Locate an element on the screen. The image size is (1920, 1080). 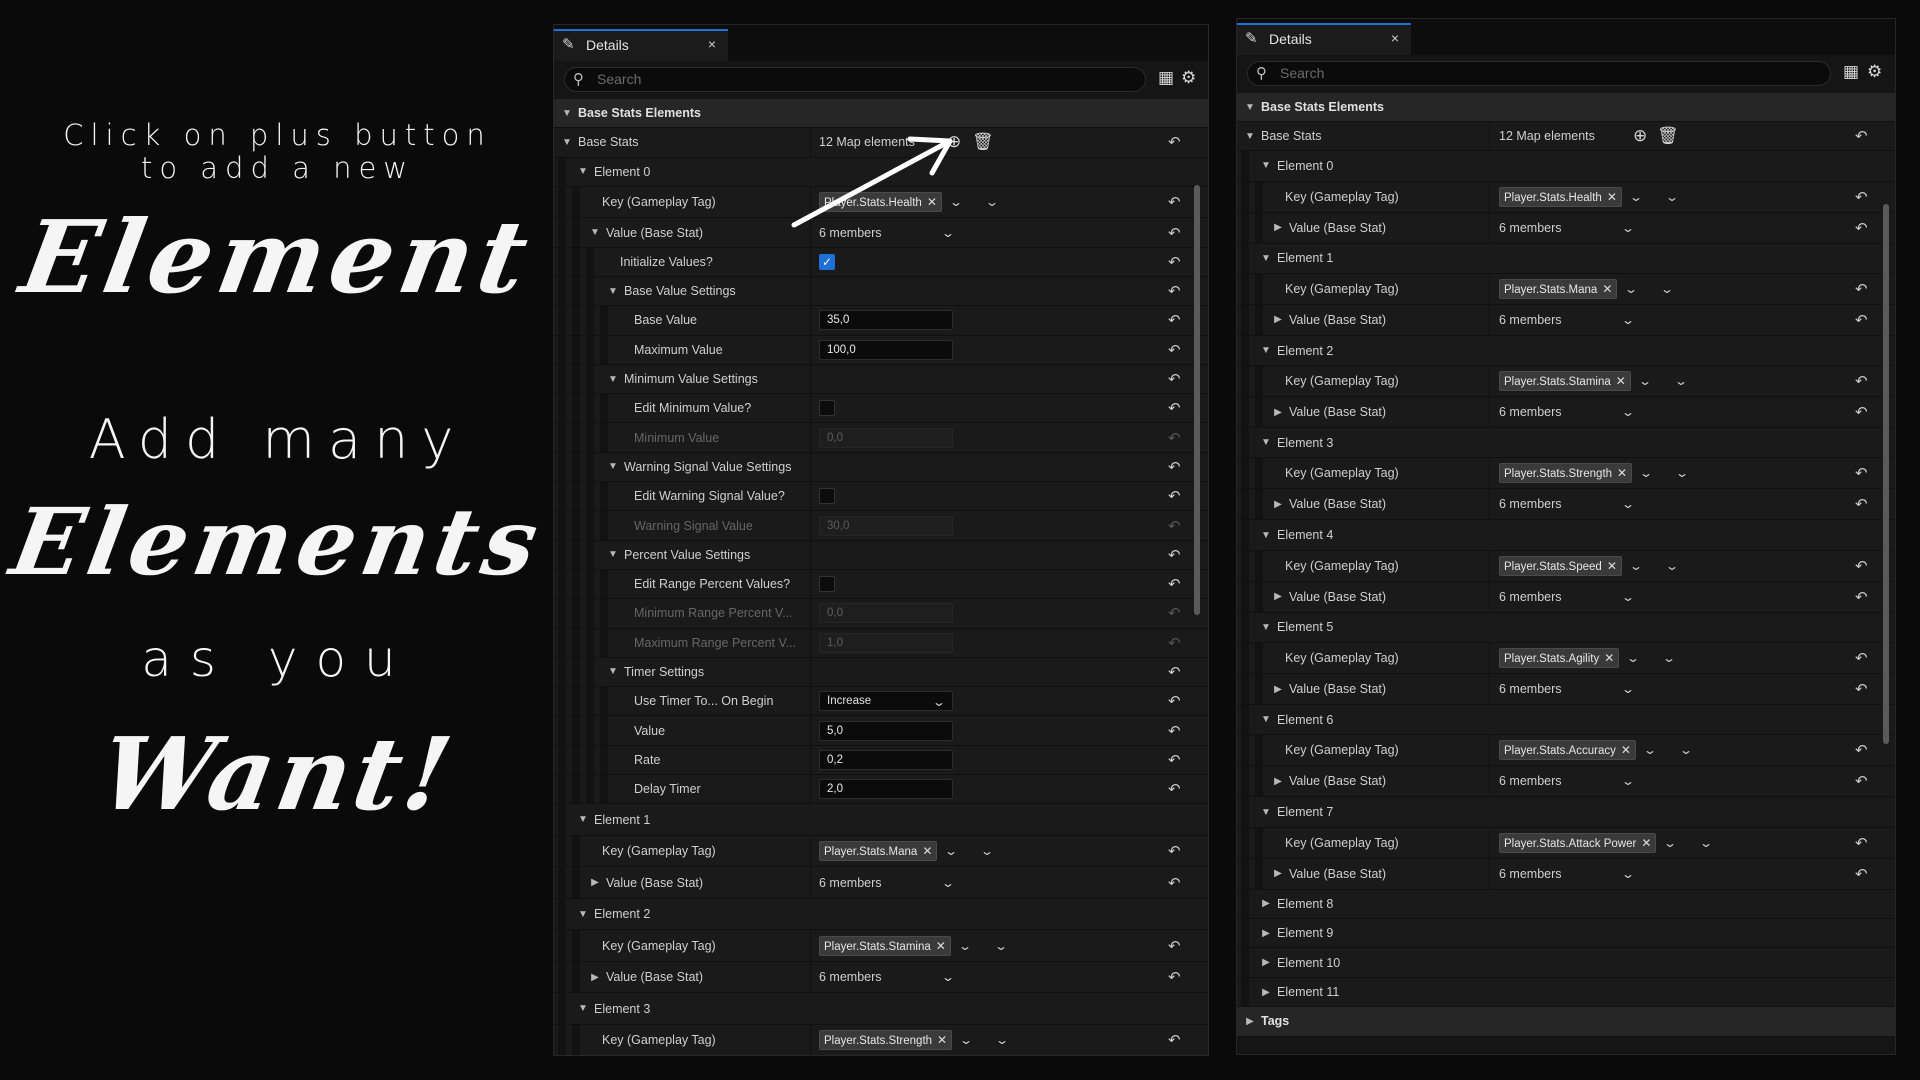
number-input: 5,0 is located at coordinates (886, 730).